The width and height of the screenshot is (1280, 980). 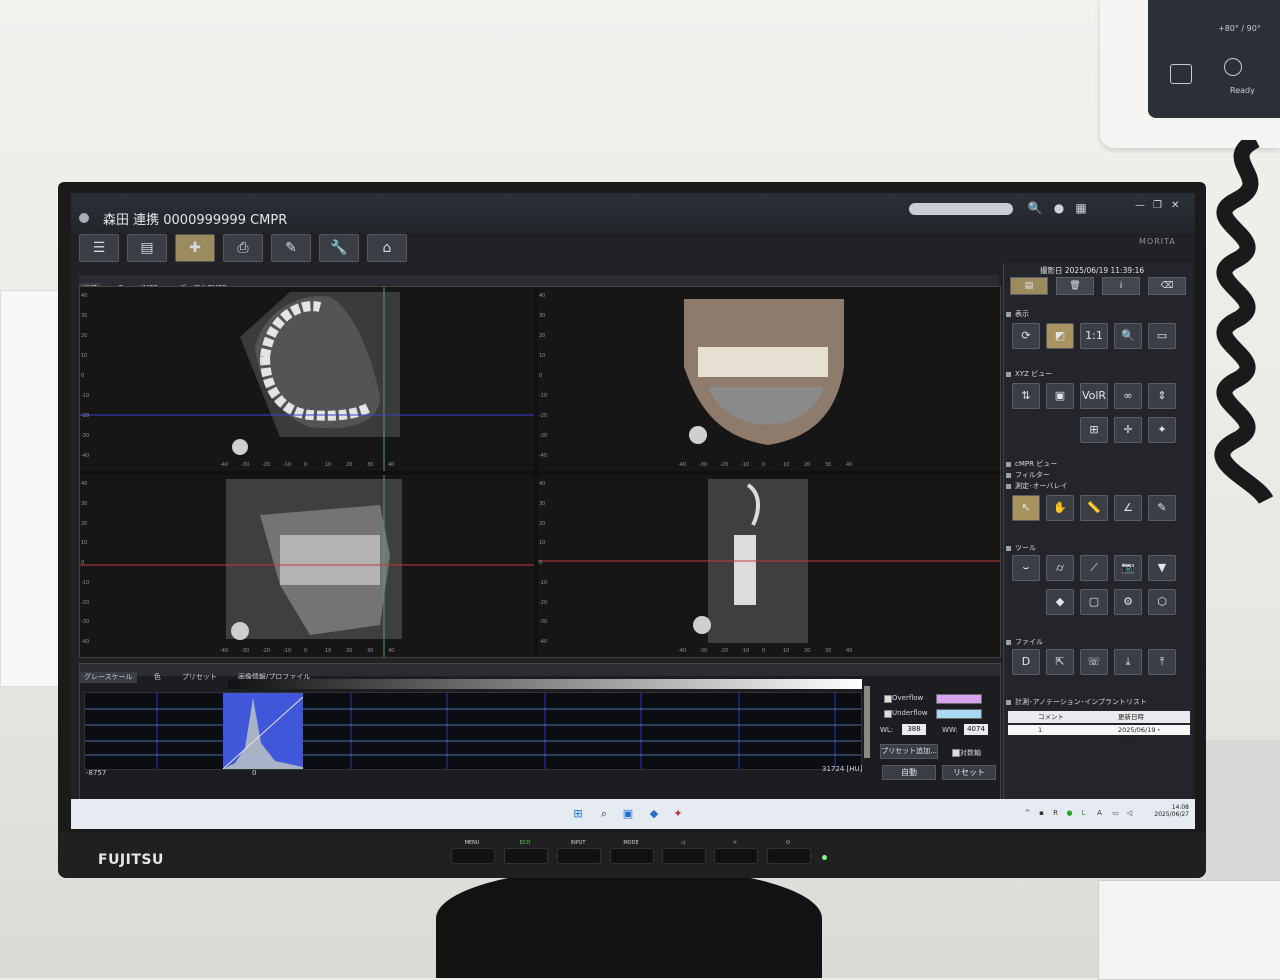 I want to click on taskbar-clock: 14:08 2025/06/27, so click(x=1169, y=811).